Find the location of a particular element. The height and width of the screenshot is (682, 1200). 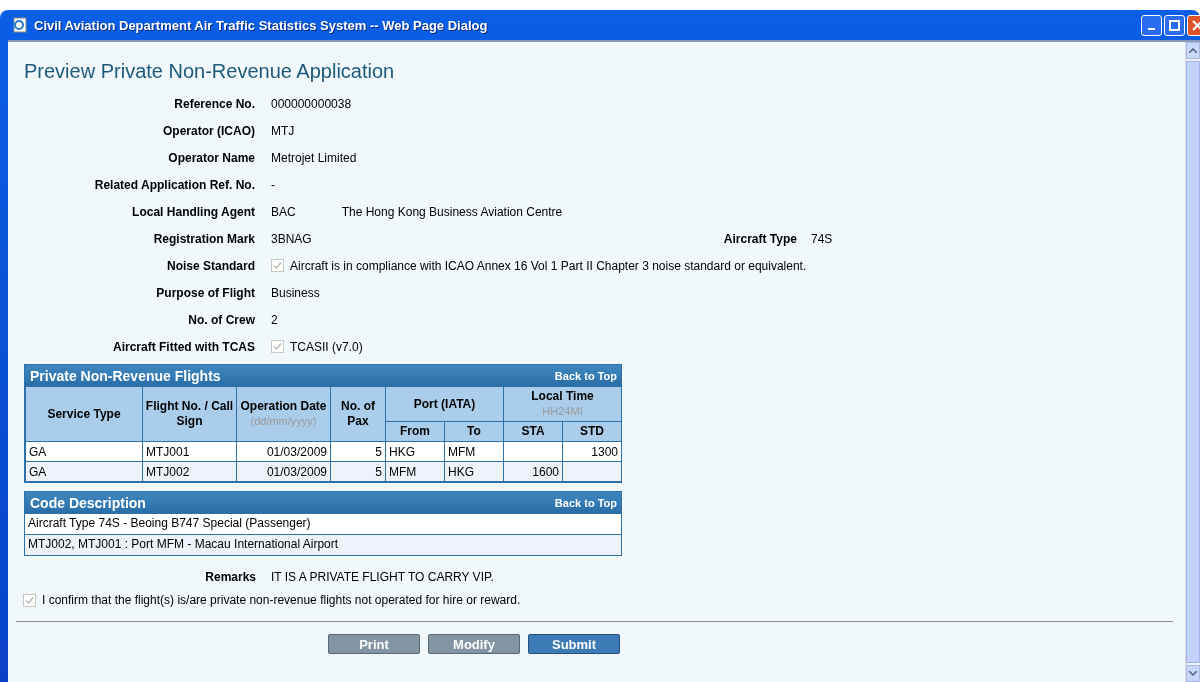

field-label: Noise Standard is located at coordinates (210, 265).